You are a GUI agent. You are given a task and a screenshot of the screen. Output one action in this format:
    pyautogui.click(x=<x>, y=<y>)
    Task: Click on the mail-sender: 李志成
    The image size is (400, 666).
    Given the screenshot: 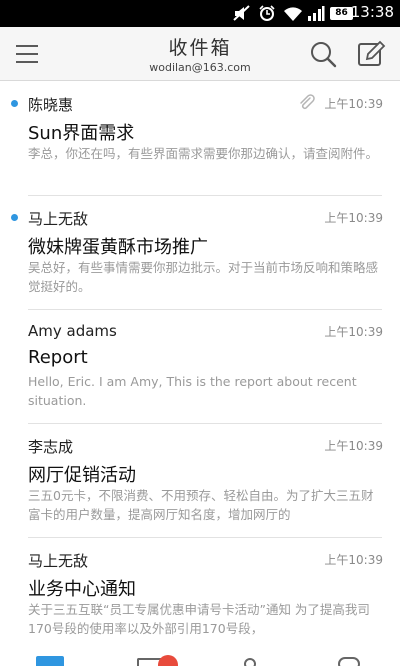 What is the action you would take?
    pyautogui.click(x=51, y=447)
    